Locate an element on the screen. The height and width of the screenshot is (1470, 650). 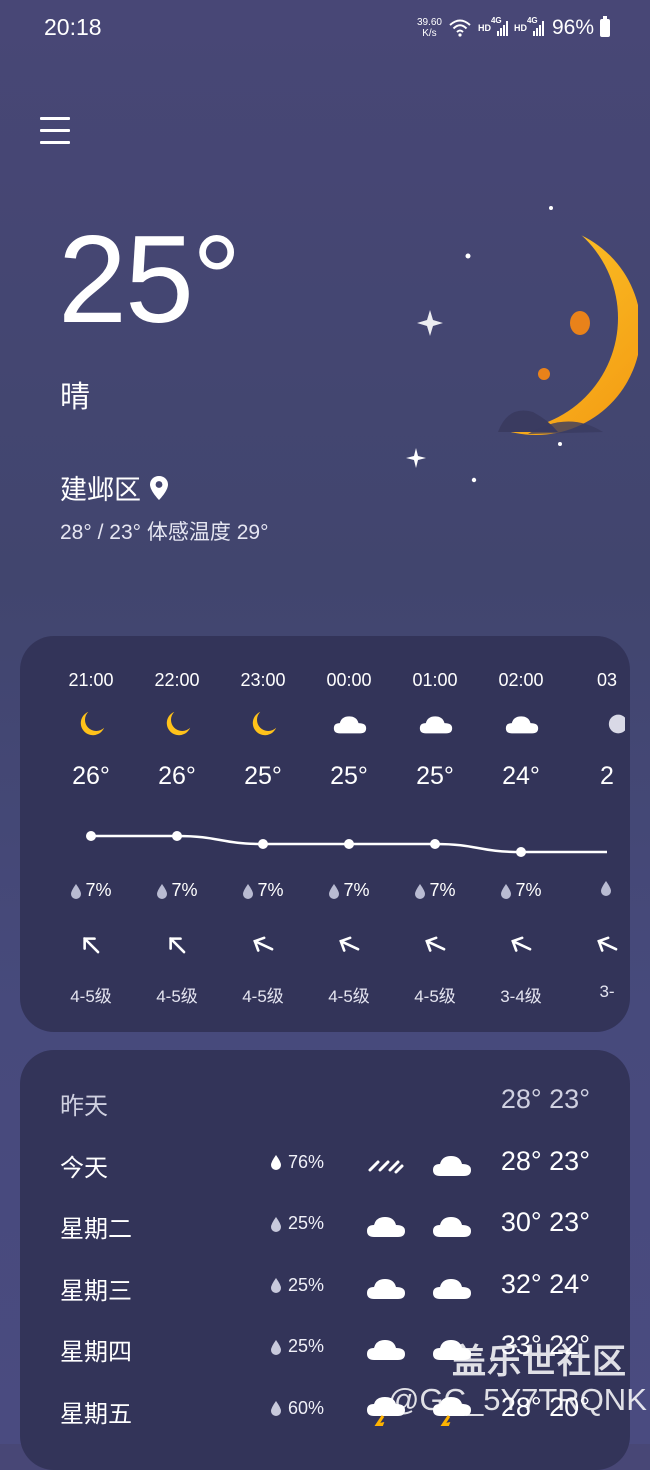
watermark-title: 盖乐世社区 is located at coordinates (539, 1362).